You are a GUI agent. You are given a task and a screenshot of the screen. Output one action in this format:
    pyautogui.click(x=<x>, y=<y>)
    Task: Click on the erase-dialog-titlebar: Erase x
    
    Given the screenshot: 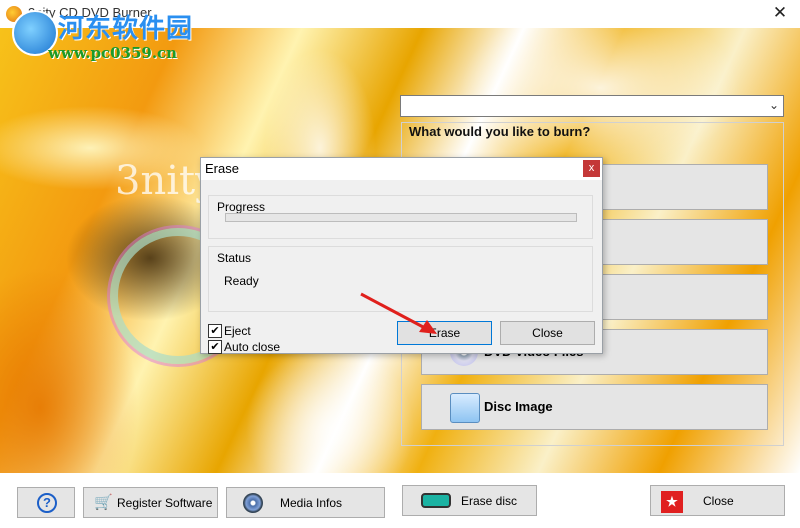 What is the action you would take?
    pyautogui.click(x=401, y=169)
    